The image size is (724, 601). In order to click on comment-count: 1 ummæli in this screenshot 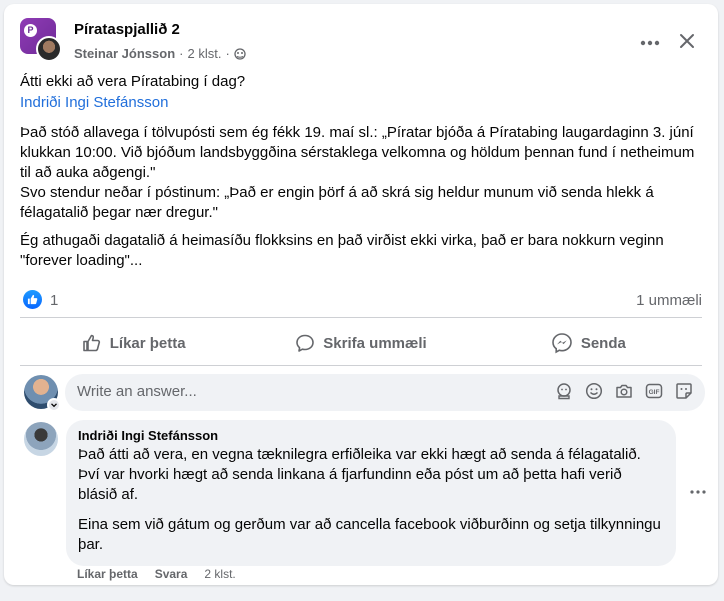, I will do `click(669, 300)`.